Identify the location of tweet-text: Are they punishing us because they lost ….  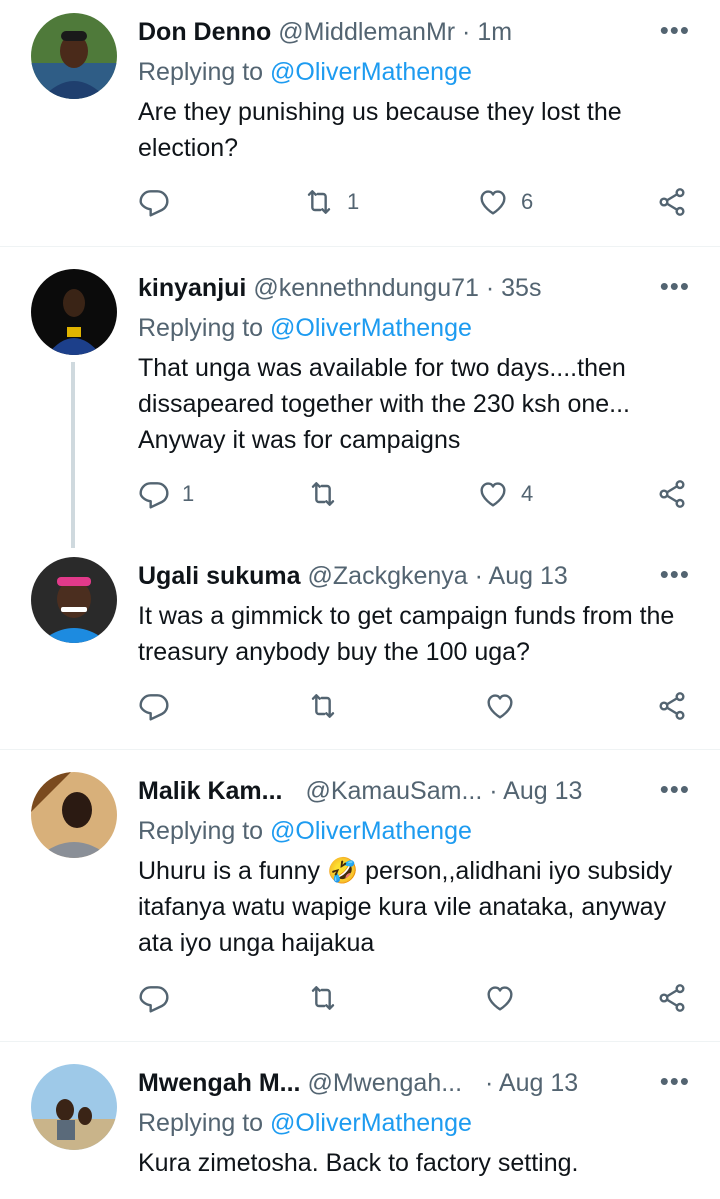
(380, 130).